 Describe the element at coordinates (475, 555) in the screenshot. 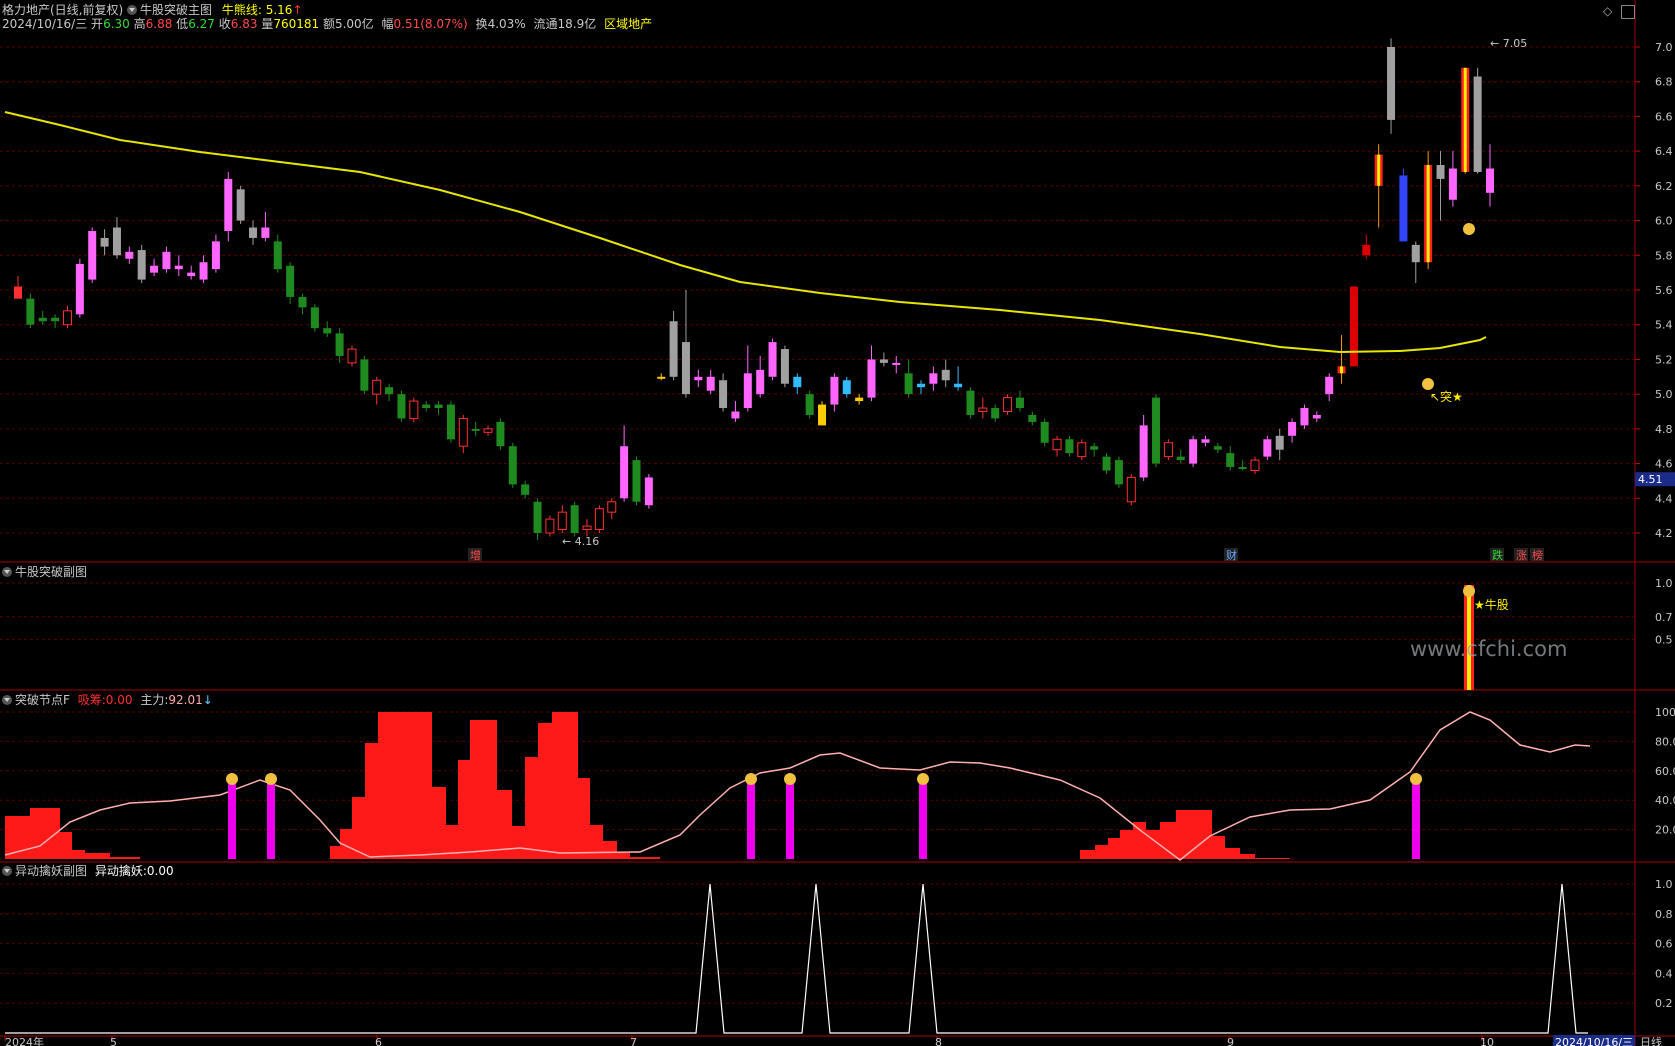

I see `event-label: 增` at that location.